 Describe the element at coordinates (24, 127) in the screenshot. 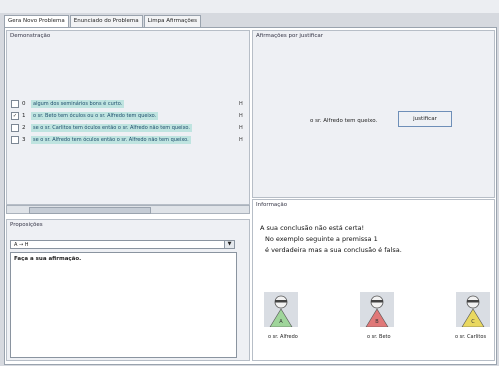

I see `row-number: 2` at that location.